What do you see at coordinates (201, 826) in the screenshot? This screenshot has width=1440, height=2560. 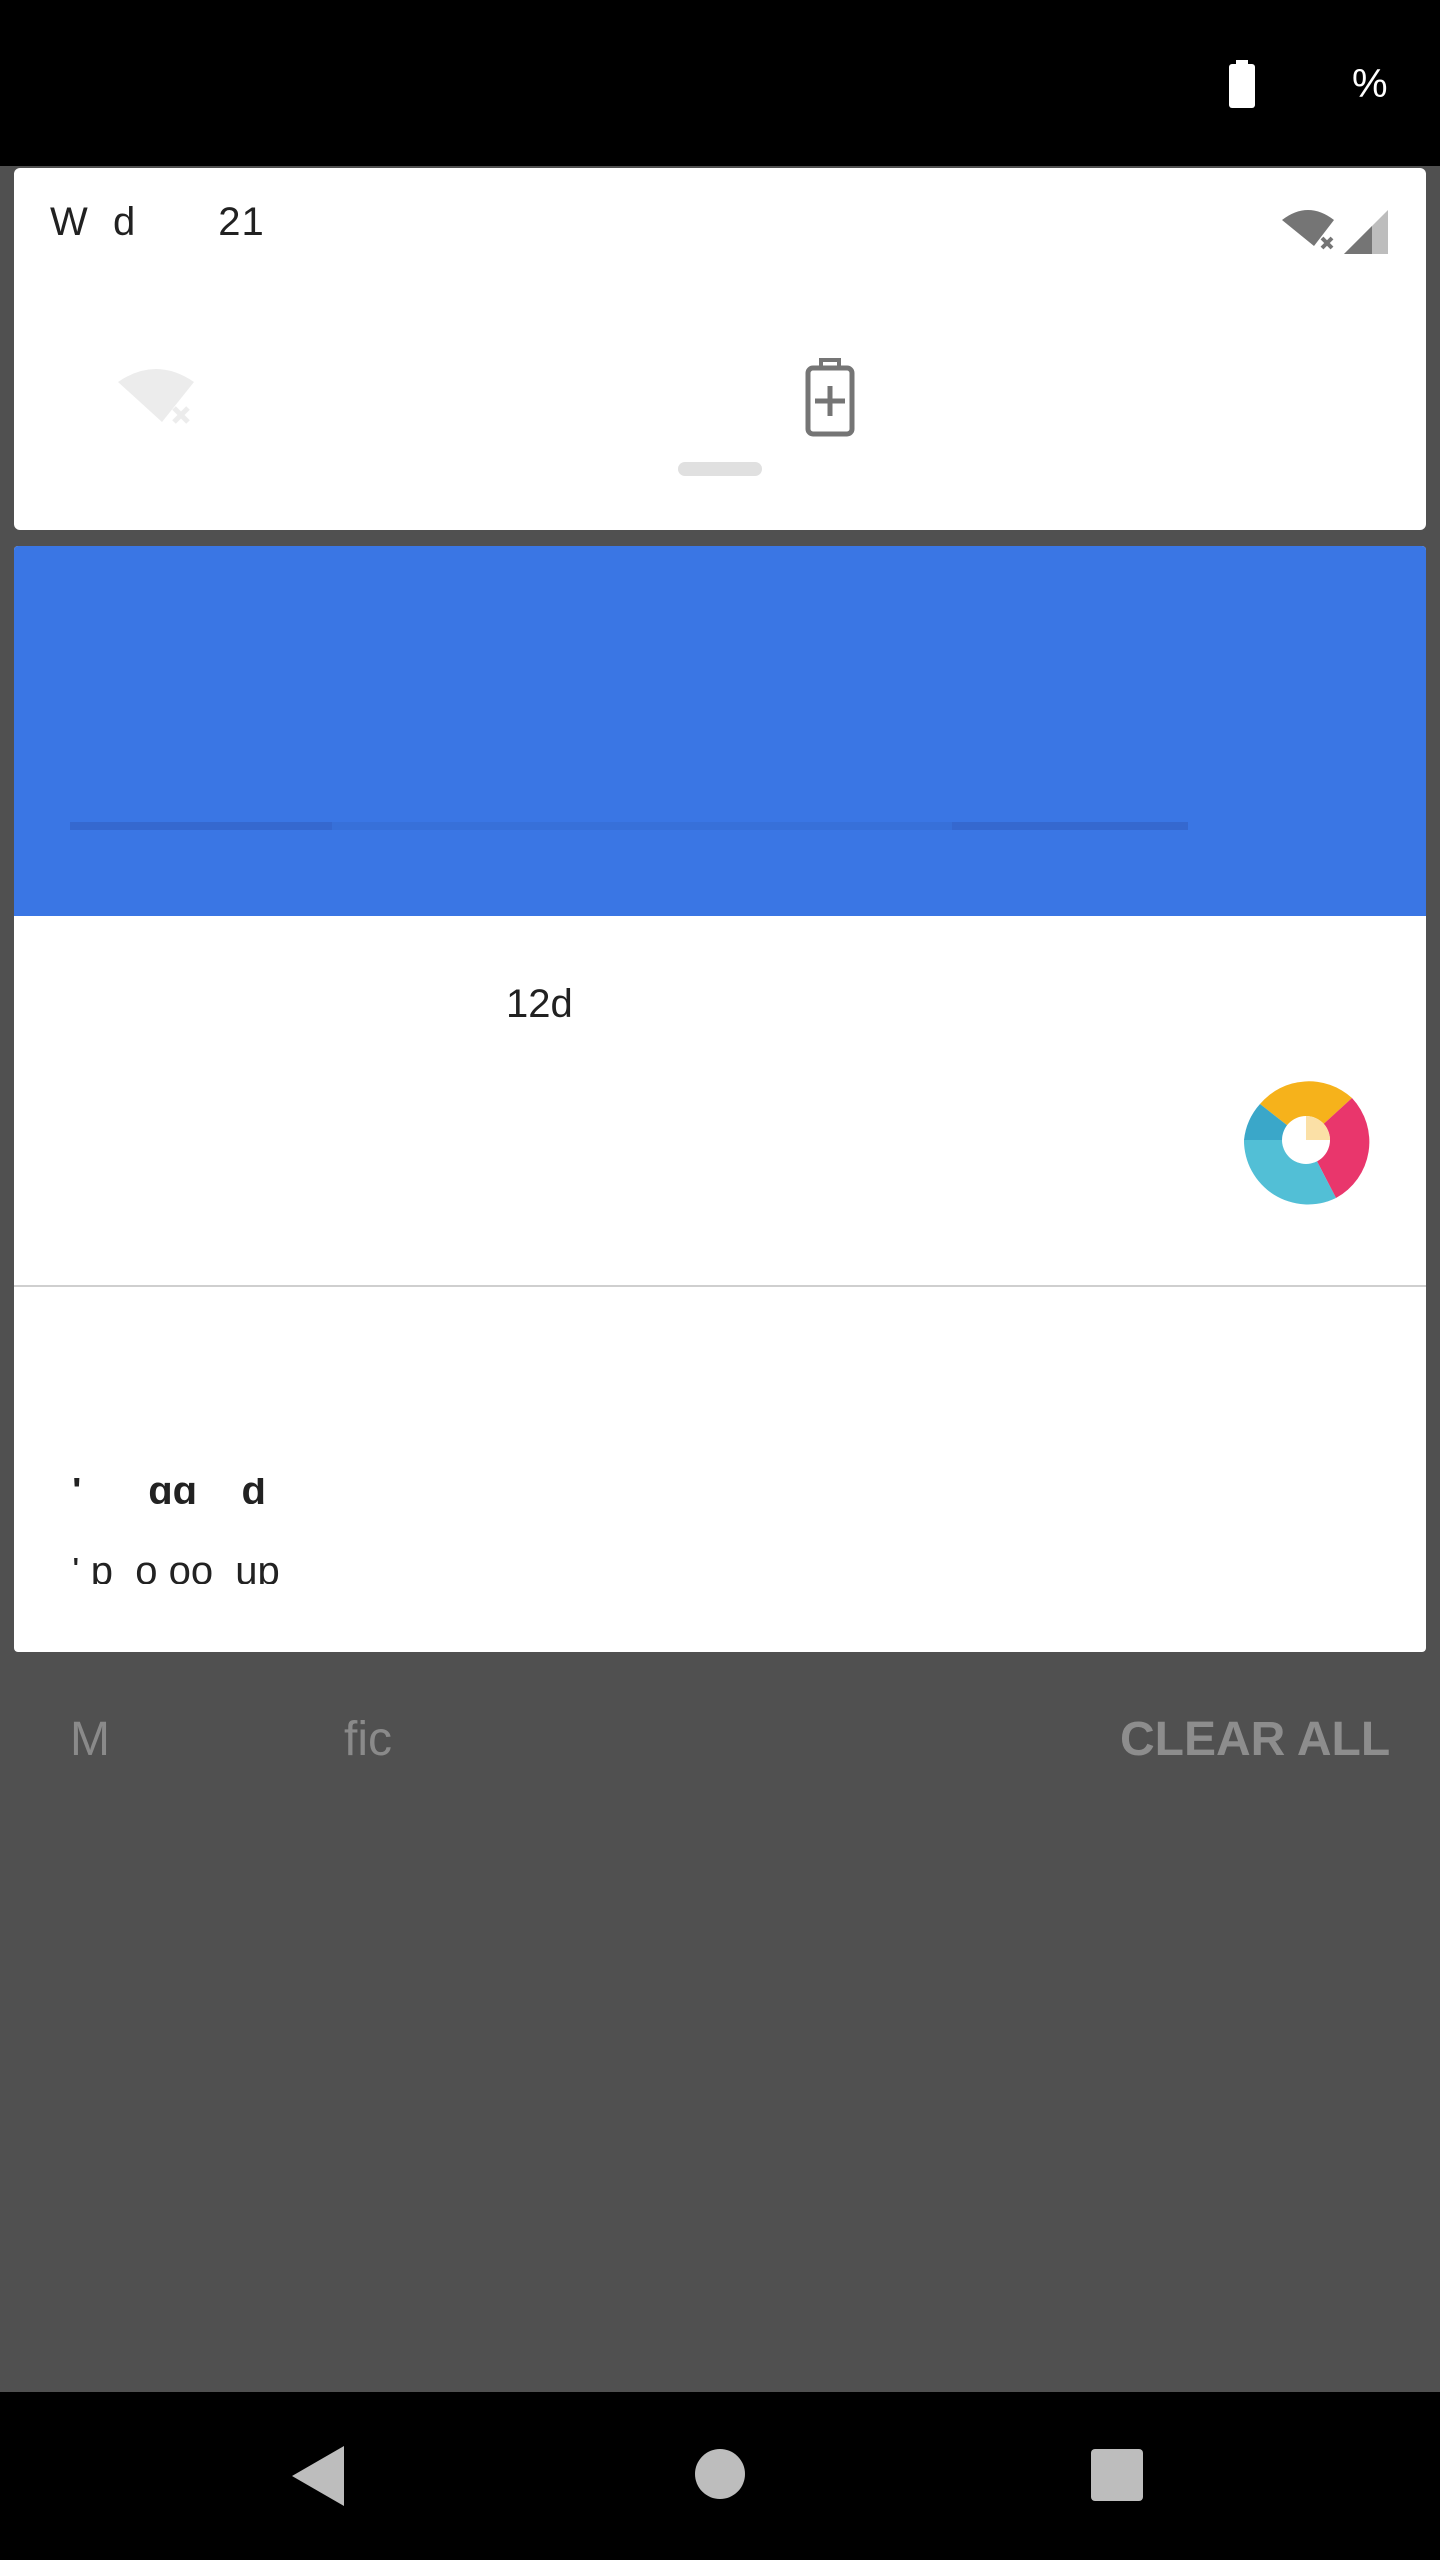 I see `banner-divider-left` at bounding box center [201, 826].